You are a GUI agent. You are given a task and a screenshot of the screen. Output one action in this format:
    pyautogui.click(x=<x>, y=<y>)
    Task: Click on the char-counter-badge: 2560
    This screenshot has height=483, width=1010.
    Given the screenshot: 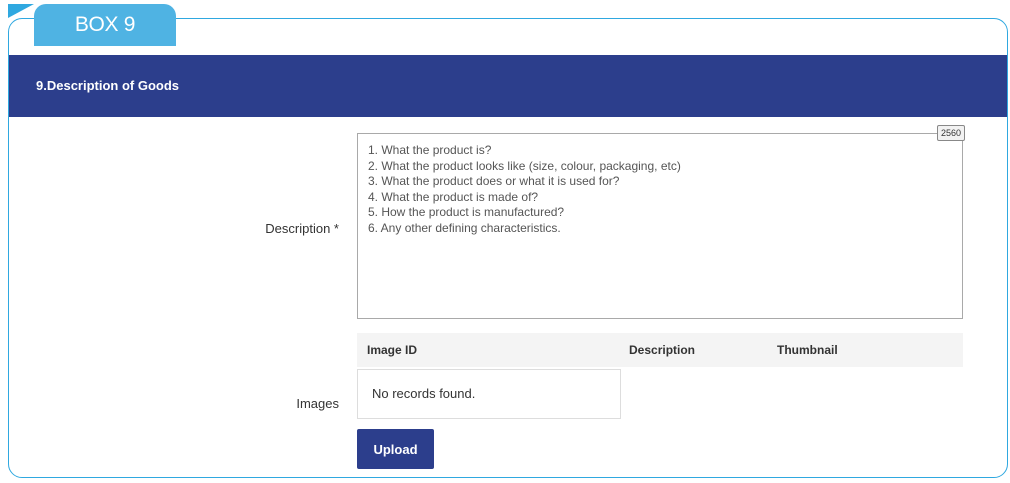 What is the action you would take?
    pyautogui.click(x=951, y=133)
    